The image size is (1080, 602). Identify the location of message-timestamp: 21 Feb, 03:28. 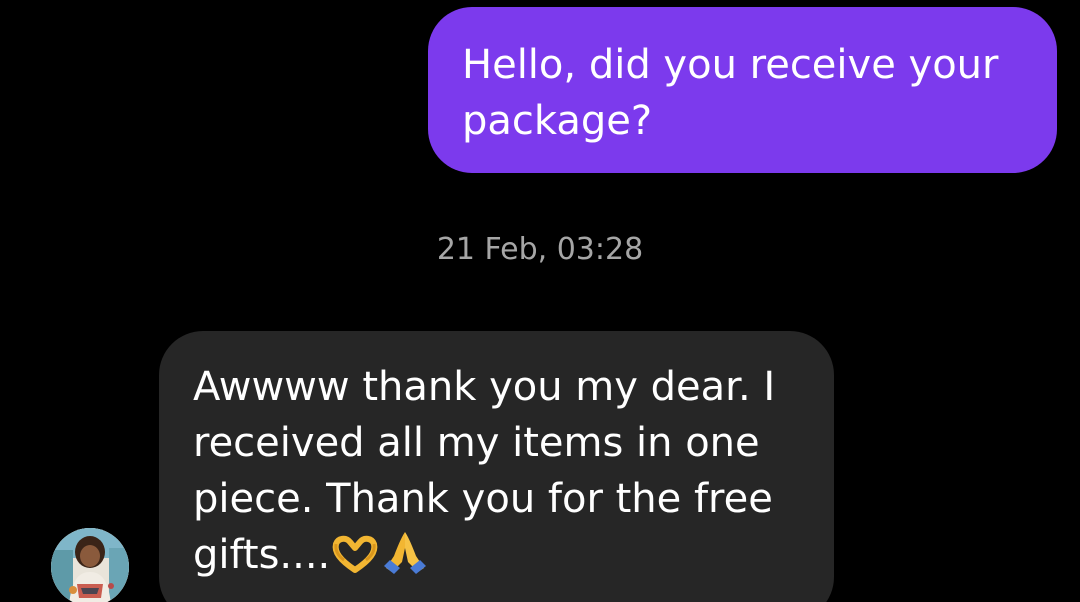
(540, 249).